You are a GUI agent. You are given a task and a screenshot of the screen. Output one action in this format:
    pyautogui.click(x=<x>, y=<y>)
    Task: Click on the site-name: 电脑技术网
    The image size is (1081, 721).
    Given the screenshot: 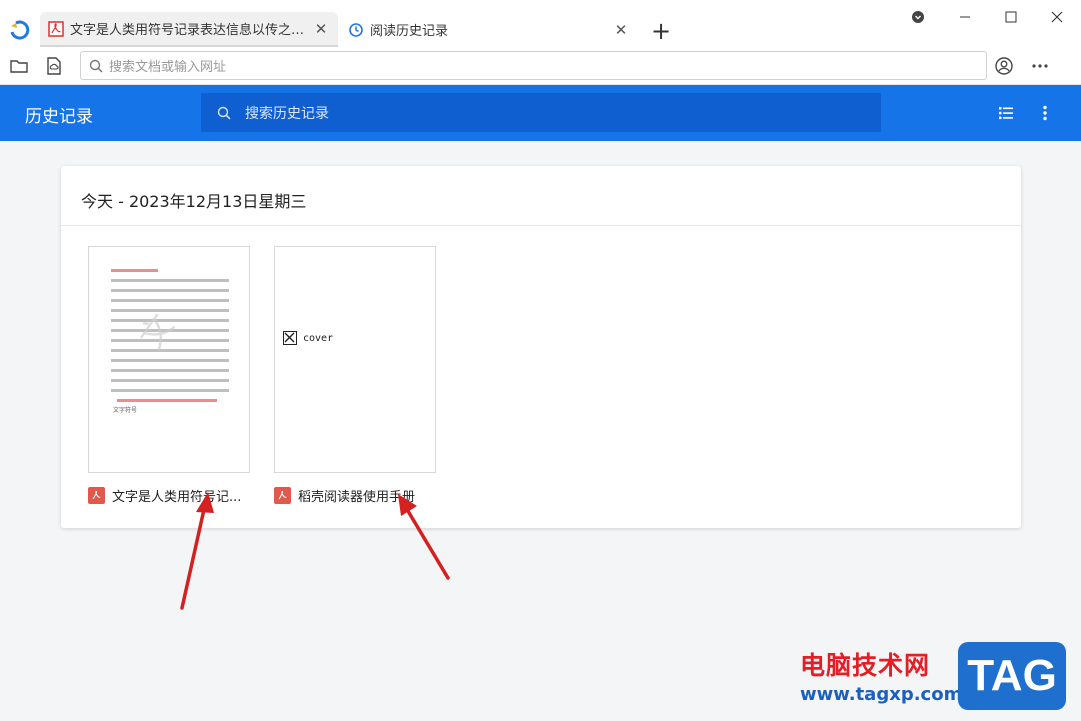 What is the action you would take?
    pyautogui.click(x=865, y=665)
    